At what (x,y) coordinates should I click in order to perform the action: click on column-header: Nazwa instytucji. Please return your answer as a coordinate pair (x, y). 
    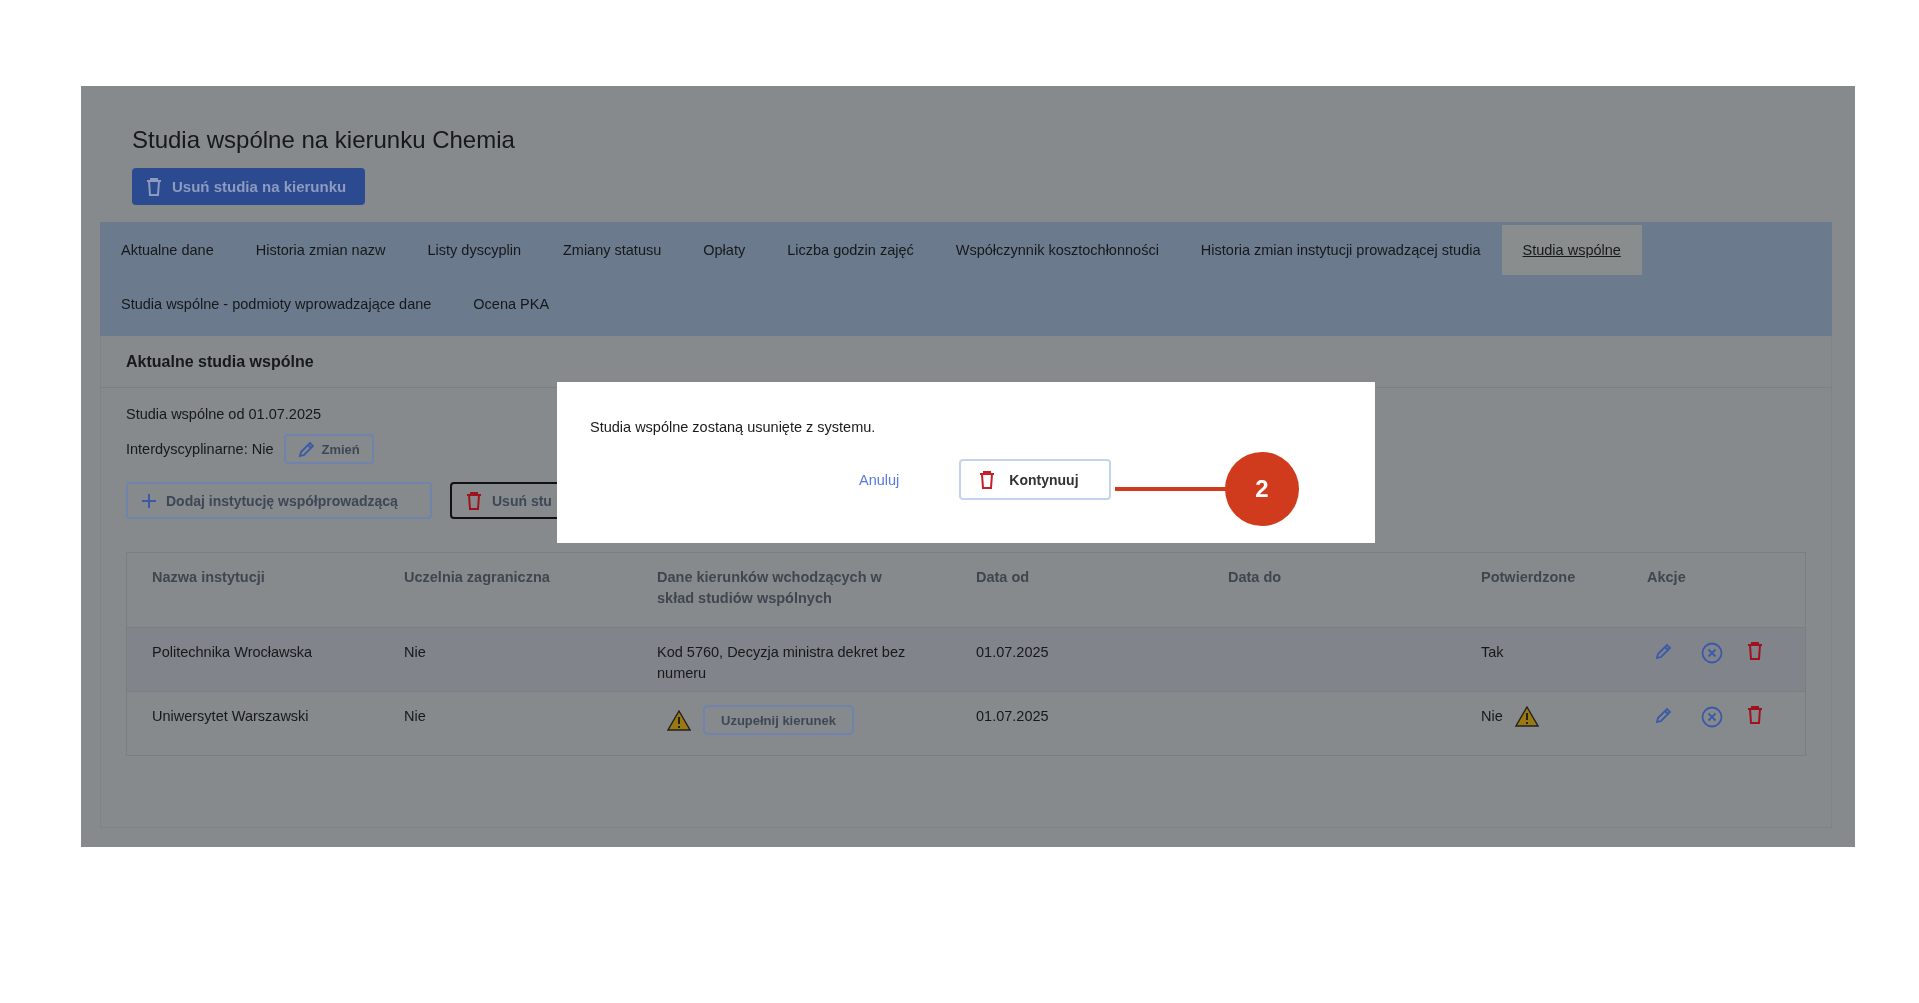
    Looking at the image, I should click on (209, 577).